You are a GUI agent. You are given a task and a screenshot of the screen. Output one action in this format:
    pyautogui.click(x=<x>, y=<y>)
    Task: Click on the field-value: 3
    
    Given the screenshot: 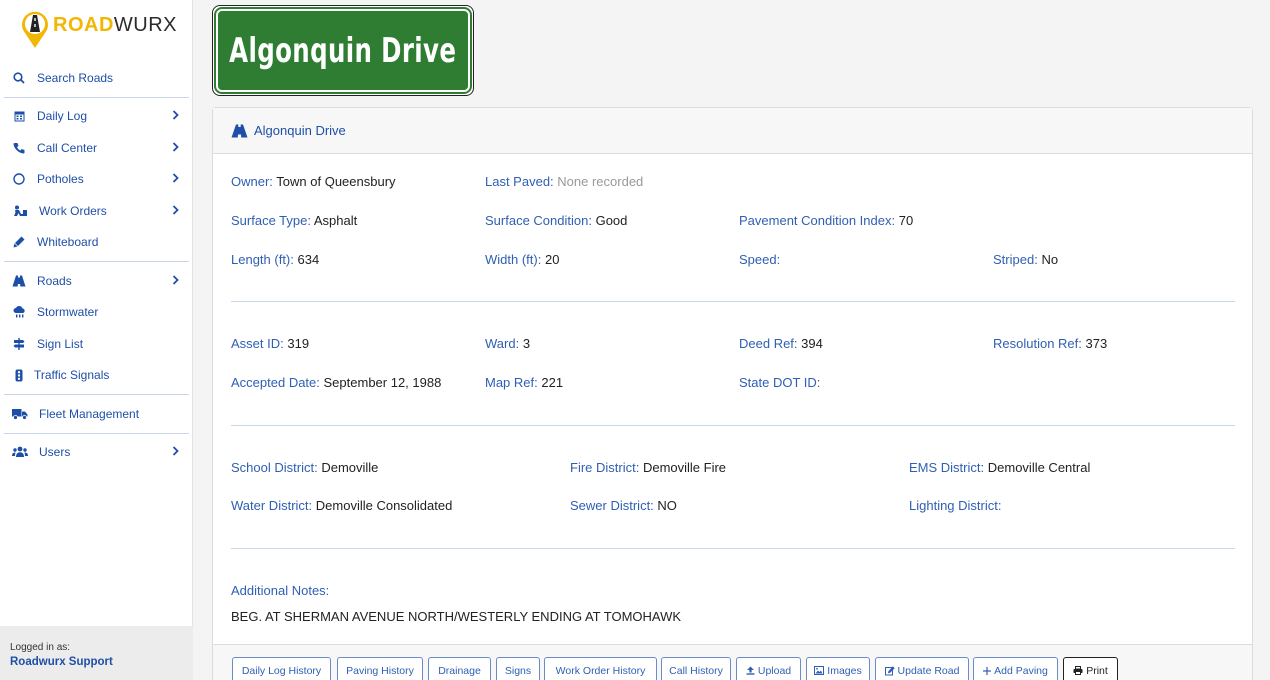 What is the action you would take?
    pyautogui.click(x=526, y=343)
    